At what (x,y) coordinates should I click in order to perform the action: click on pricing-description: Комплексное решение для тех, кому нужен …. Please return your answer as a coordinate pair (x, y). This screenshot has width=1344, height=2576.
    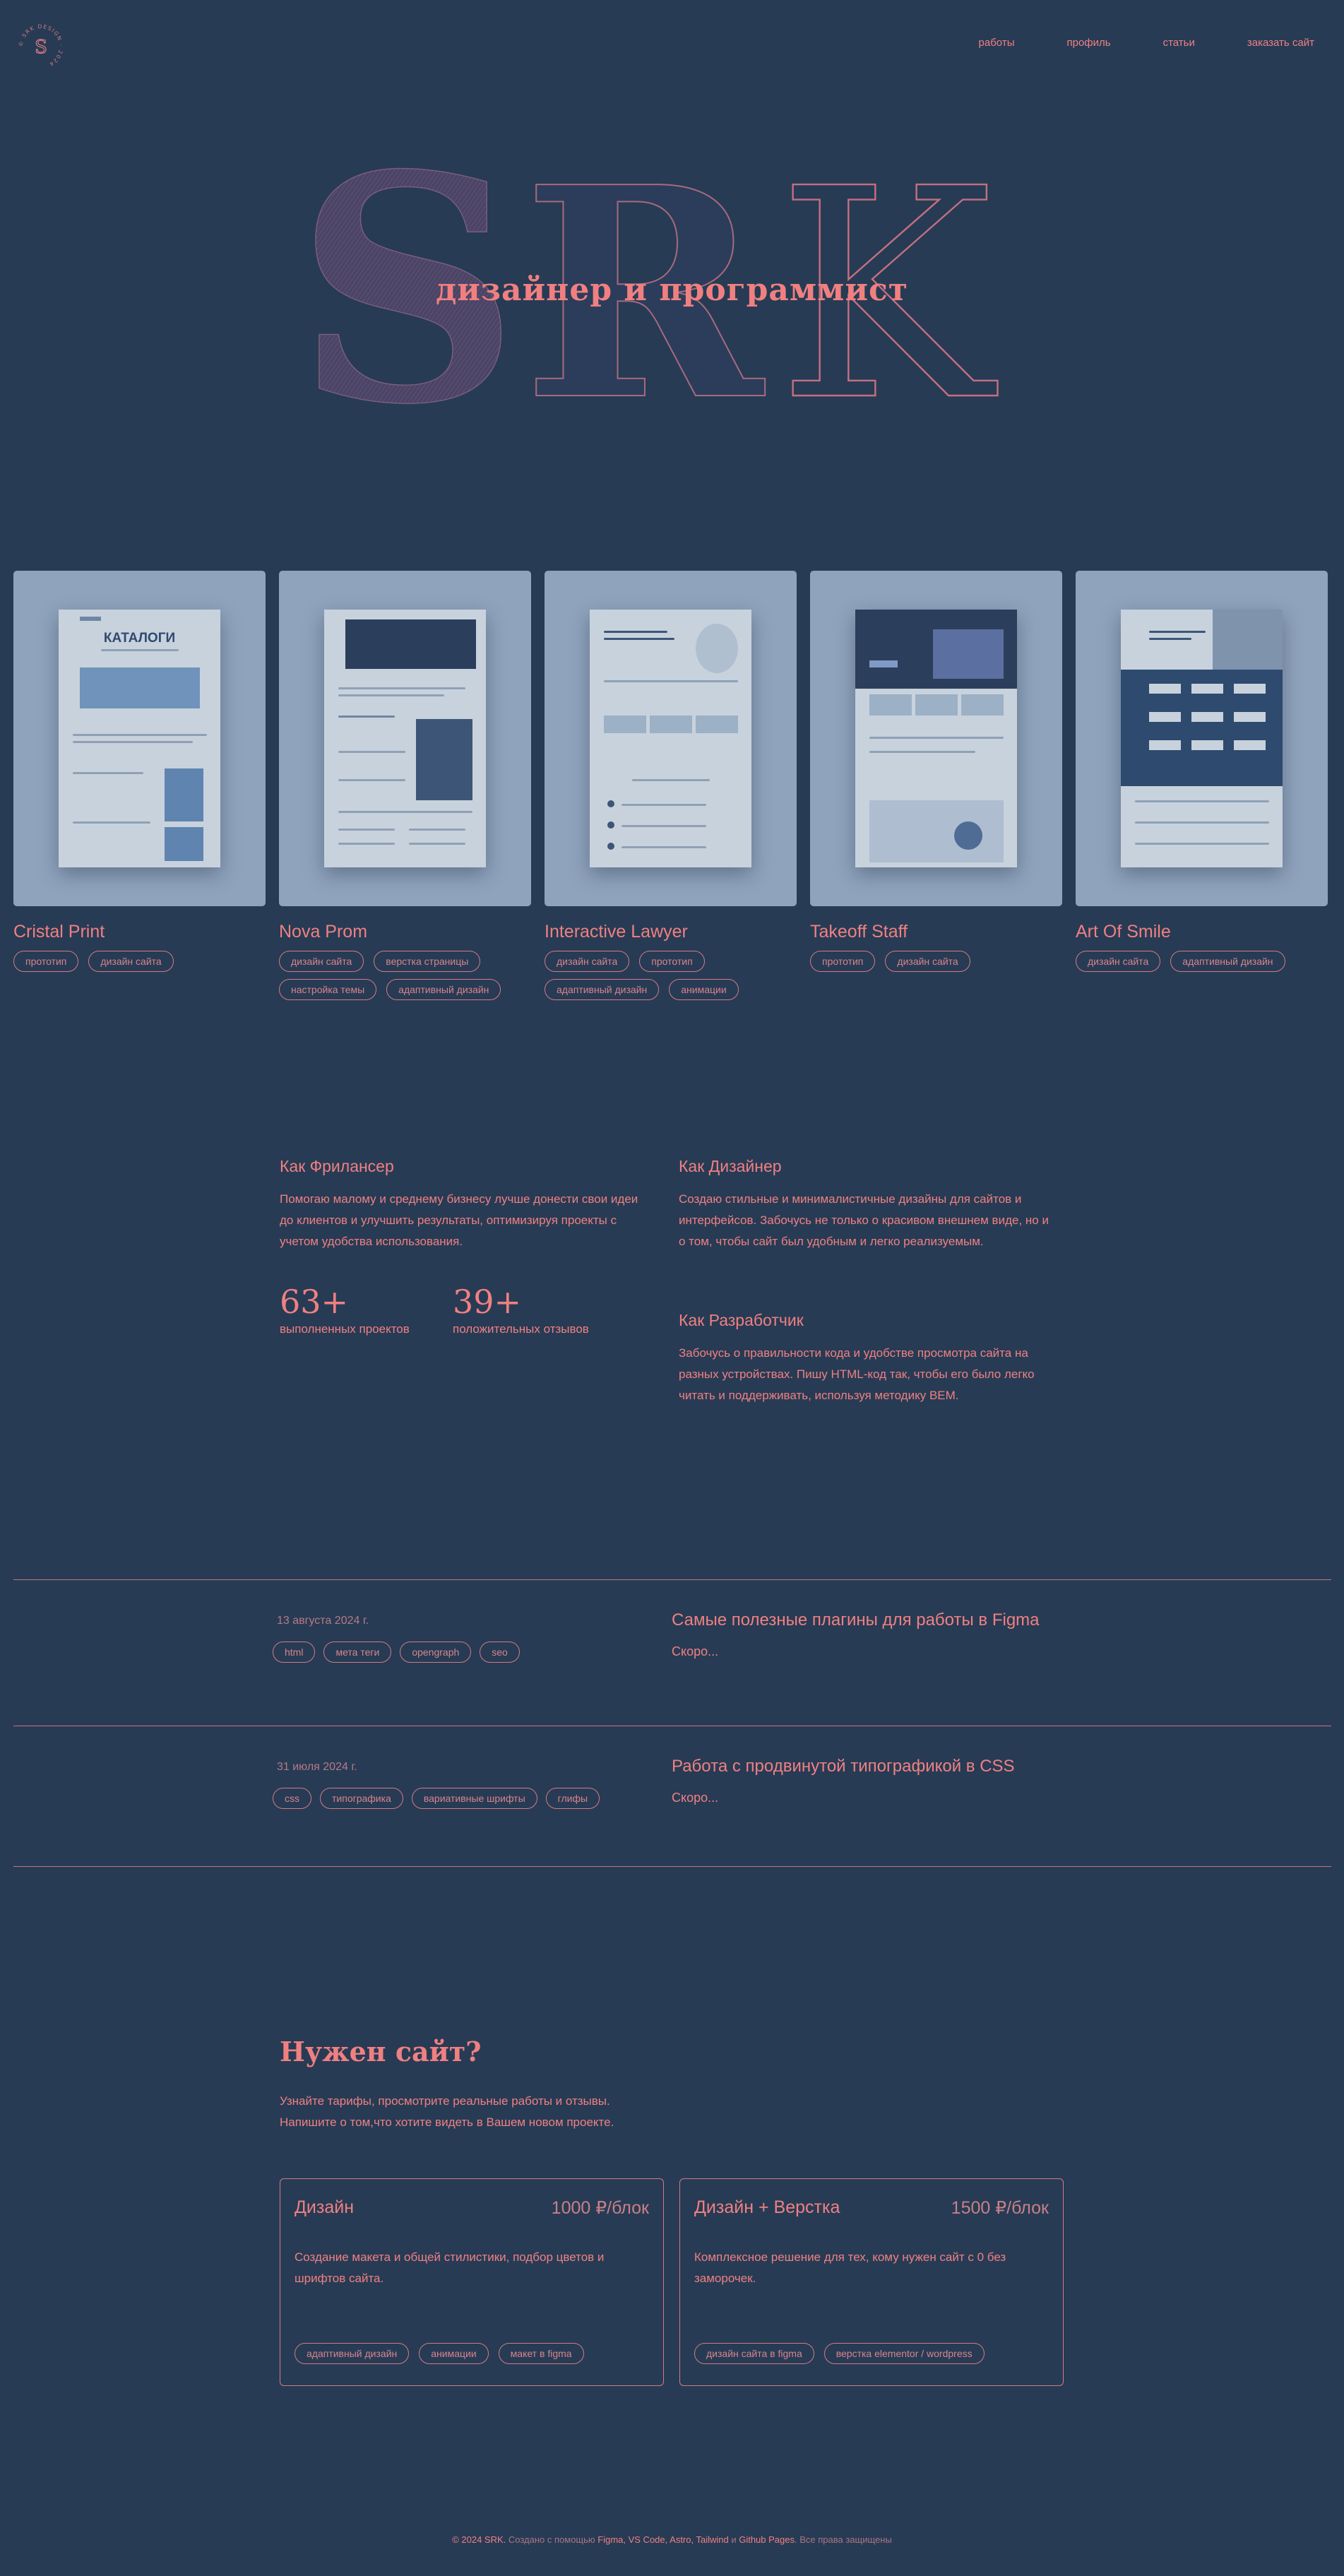
    Looking at the image, I should click on (850, 2267).